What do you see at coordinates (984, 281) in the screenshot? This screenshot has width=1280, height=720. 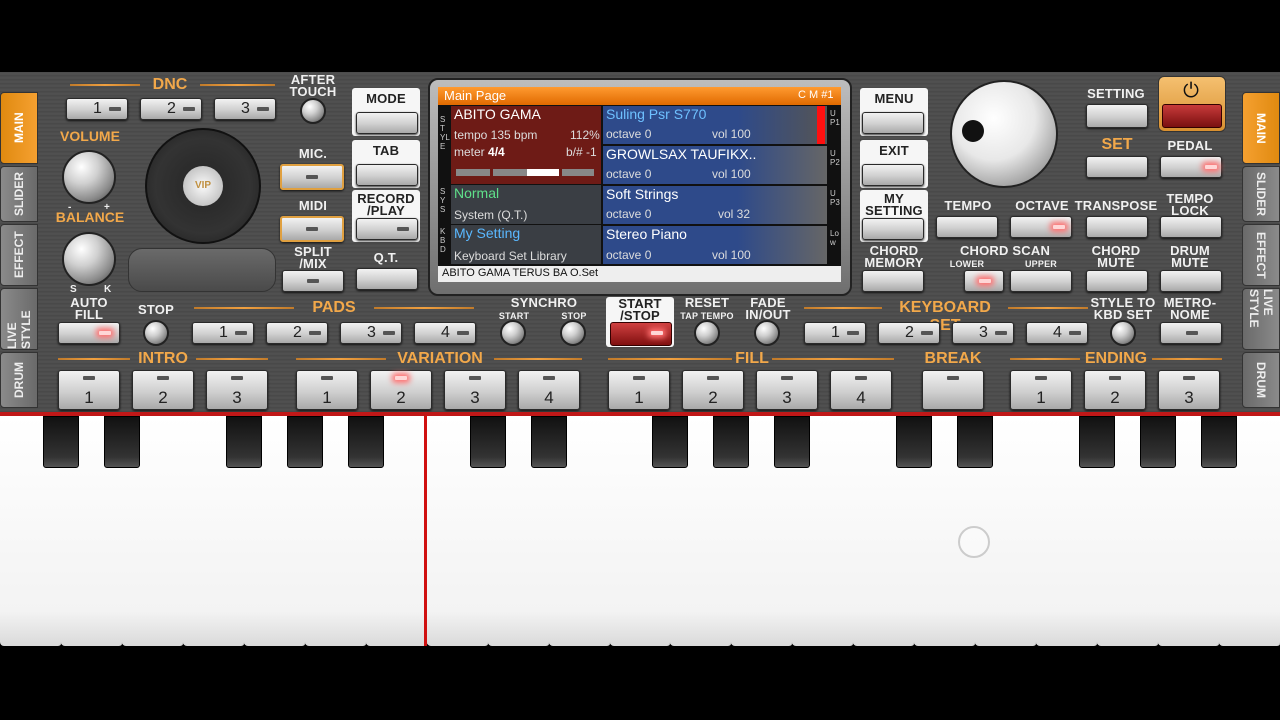 I see `chord-scan-lower-button` at bounding box center [984, 281].